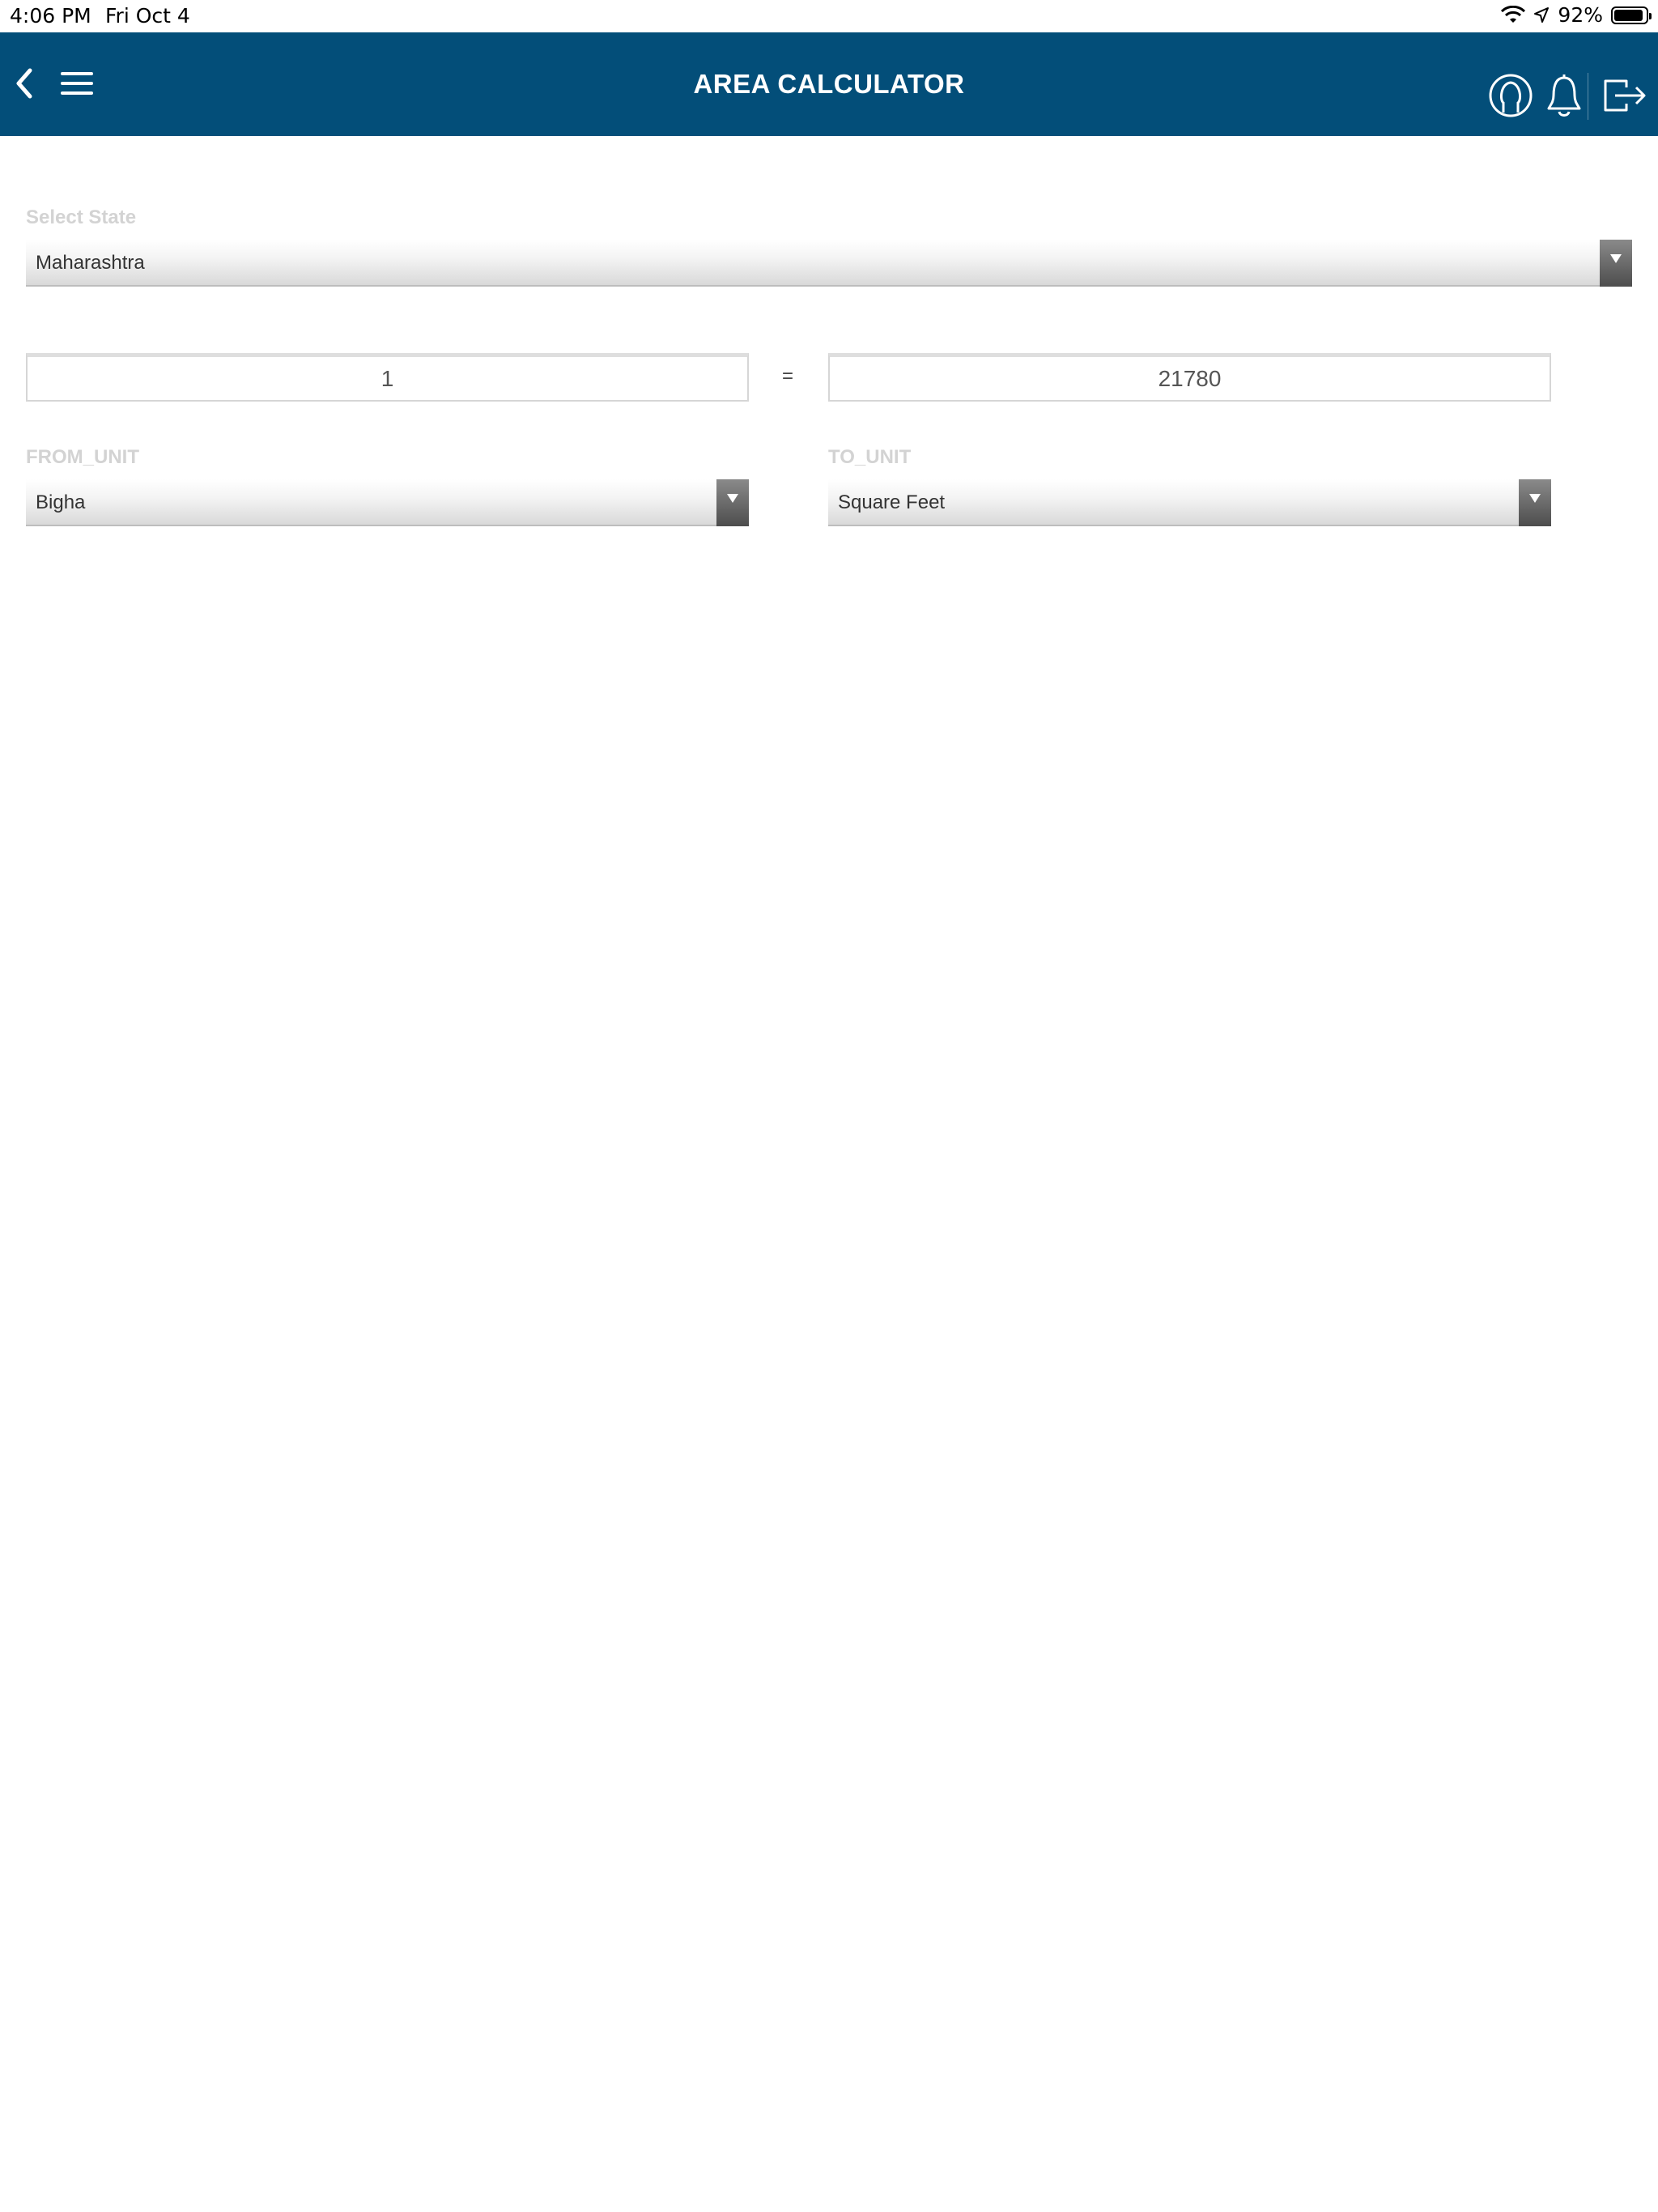 The image size is (1658, 2212). What do you see at coordinates (1513, 14) in the screenshot?
I see `wifi-icon` at bounding box center [1513, 14].